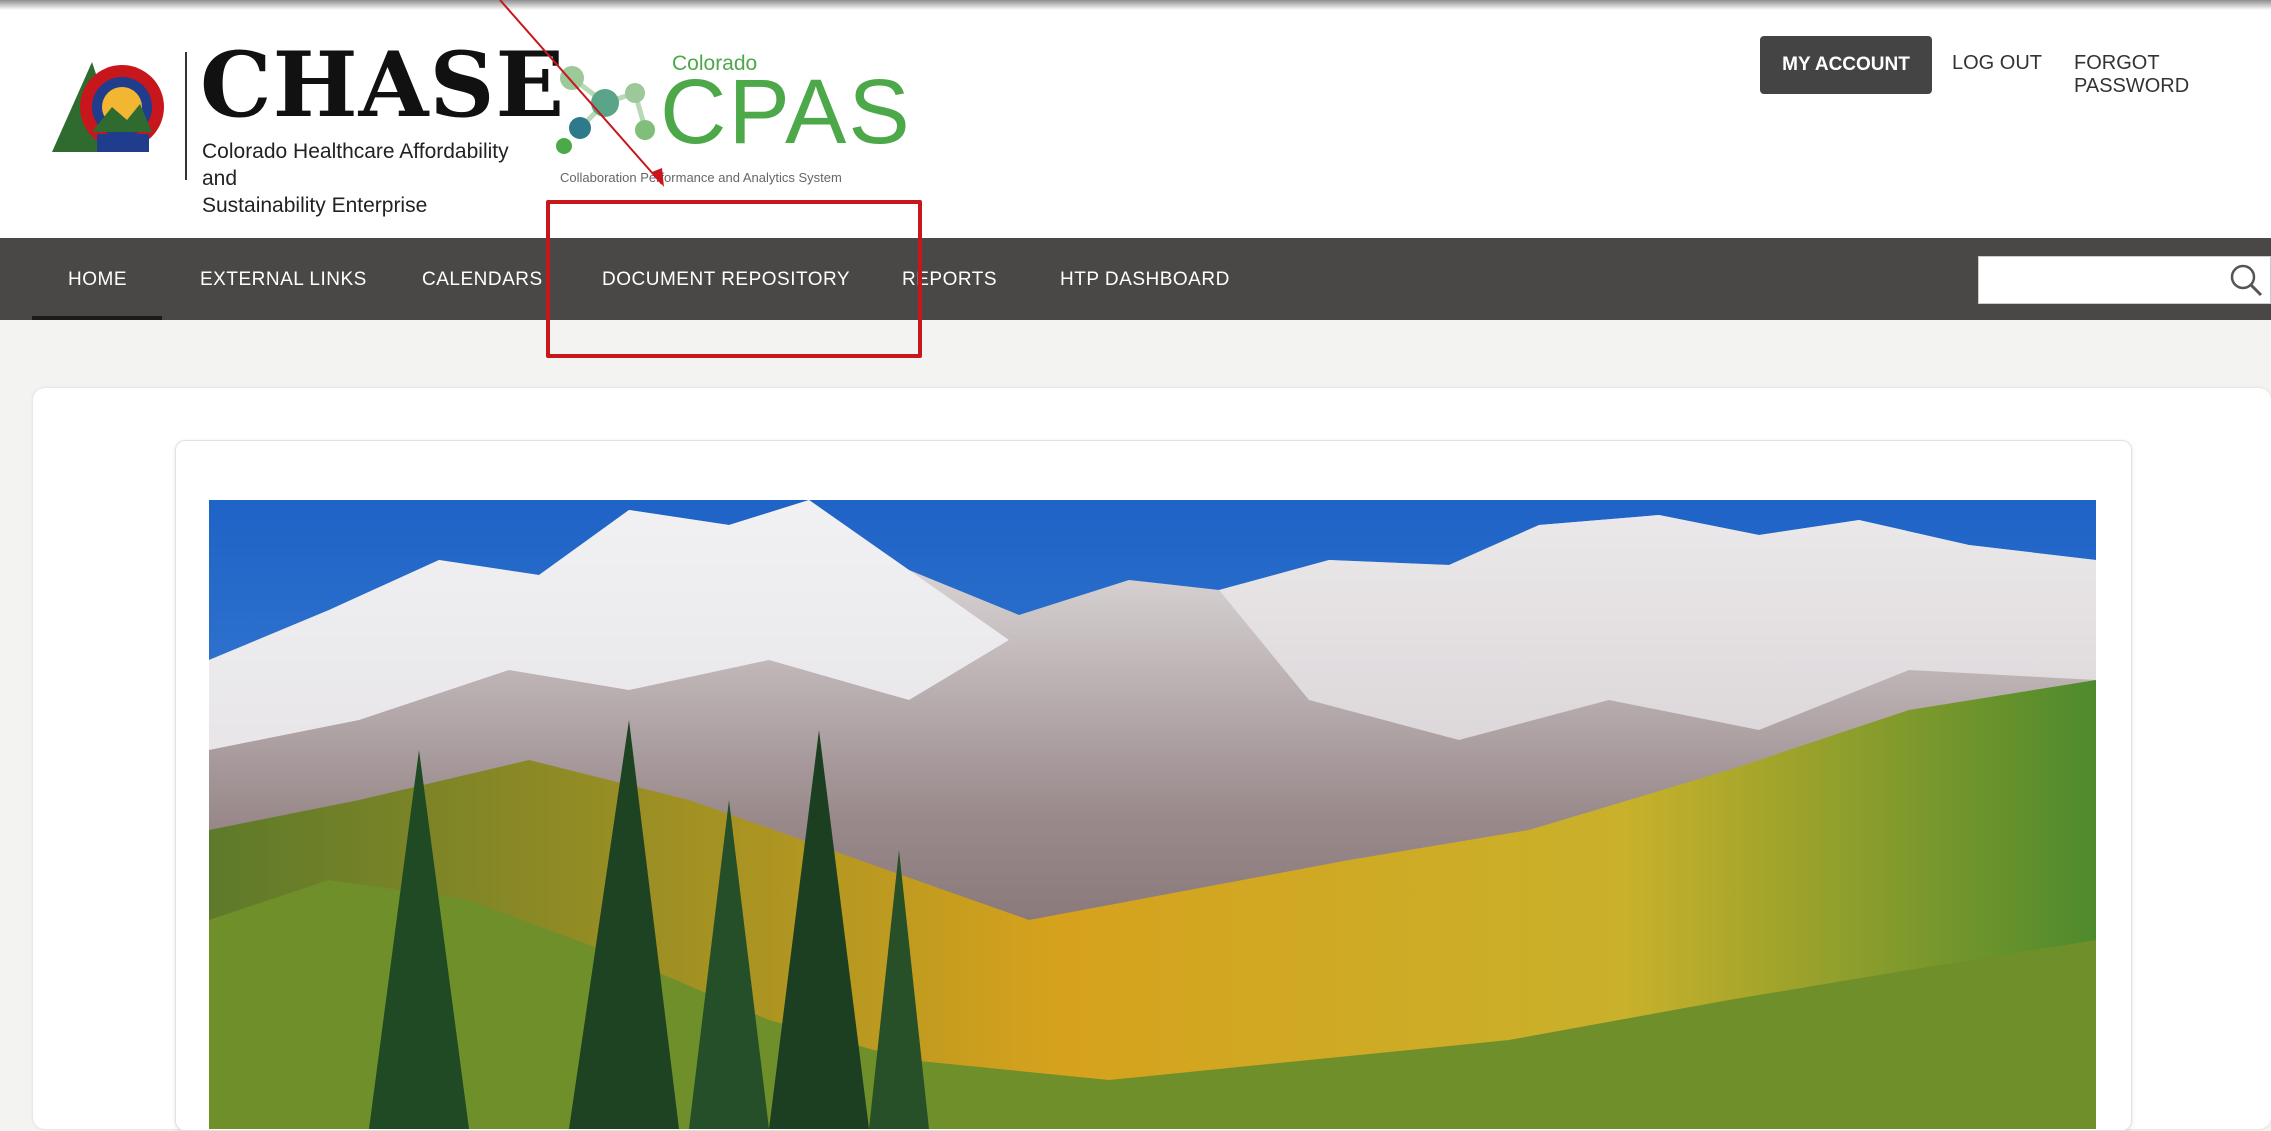 This screenshot has width=2271, height=1131. What do you see at coordinates (786, 112) in the screenshot?
I see `cpas-logo-text: CPAS` at bounding box center [786, 112].